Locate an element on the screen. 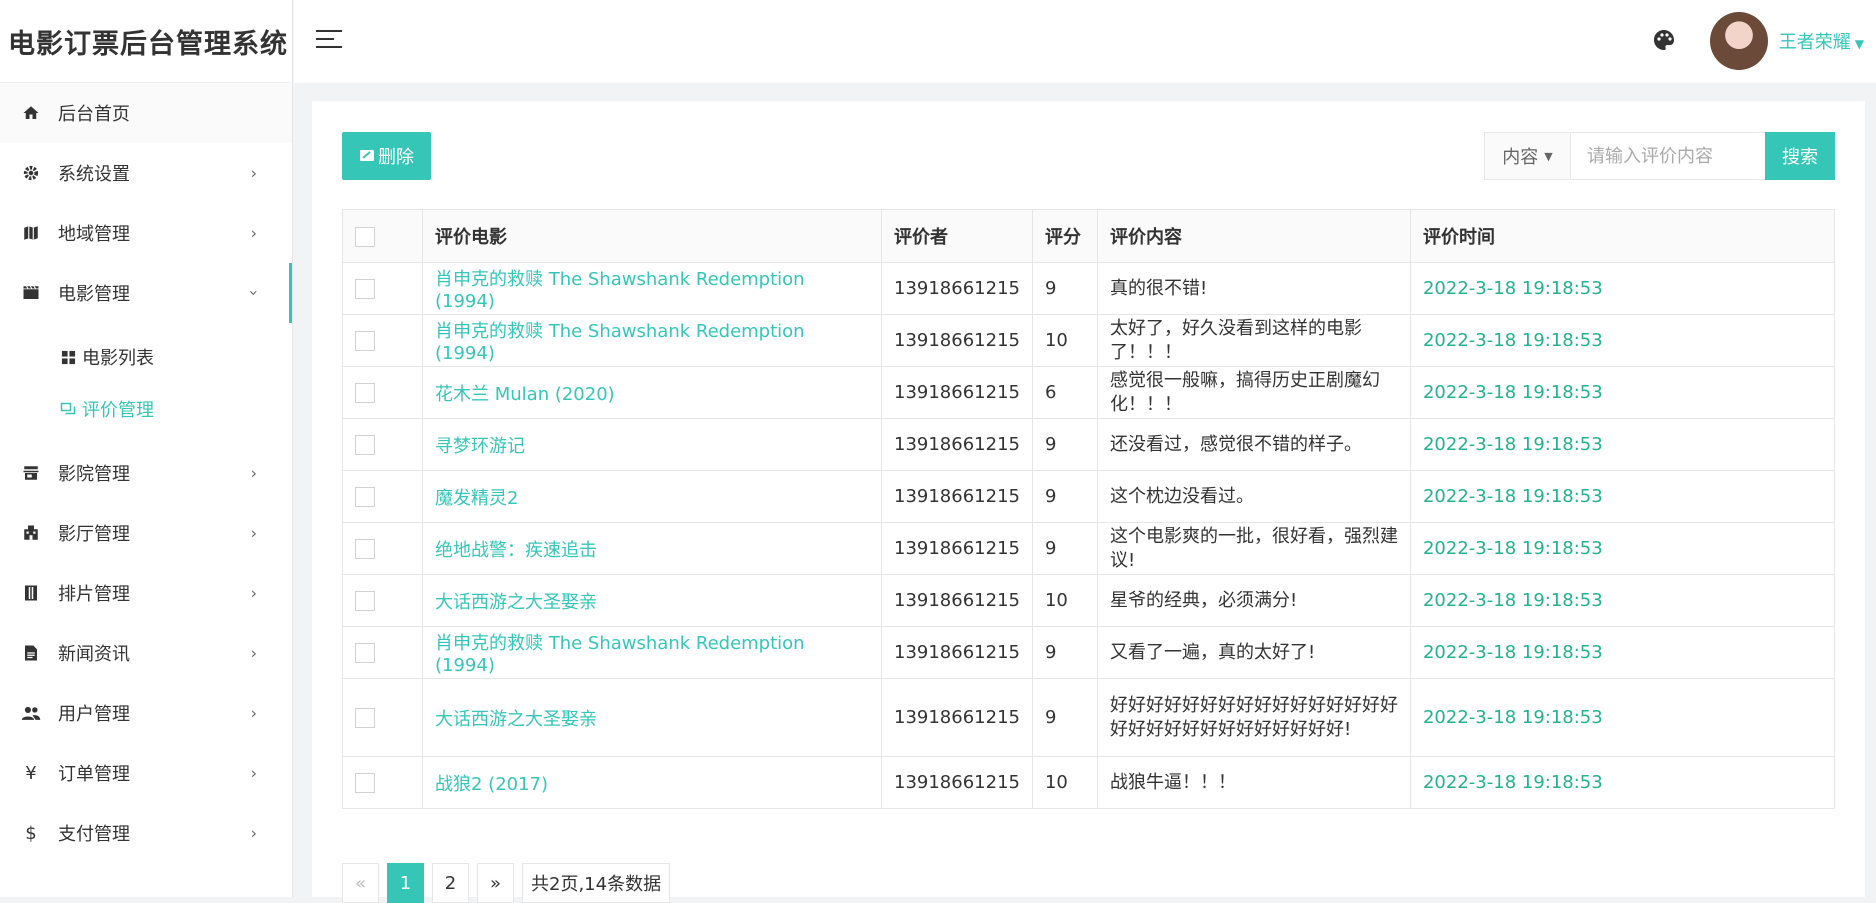  table-header-row: 评价电影 评价者 评分 评价内容 评价时间 is located at coordinates (1089, 236).